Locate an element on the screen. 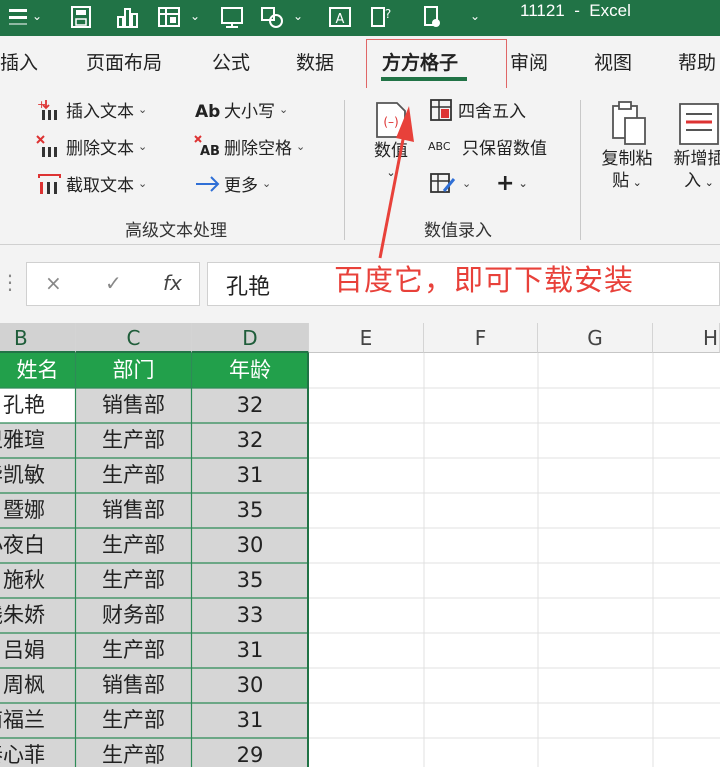 This screenshot has width=720, height=767. delete-spaces-icon: AB is located at coordinates (208, 146).